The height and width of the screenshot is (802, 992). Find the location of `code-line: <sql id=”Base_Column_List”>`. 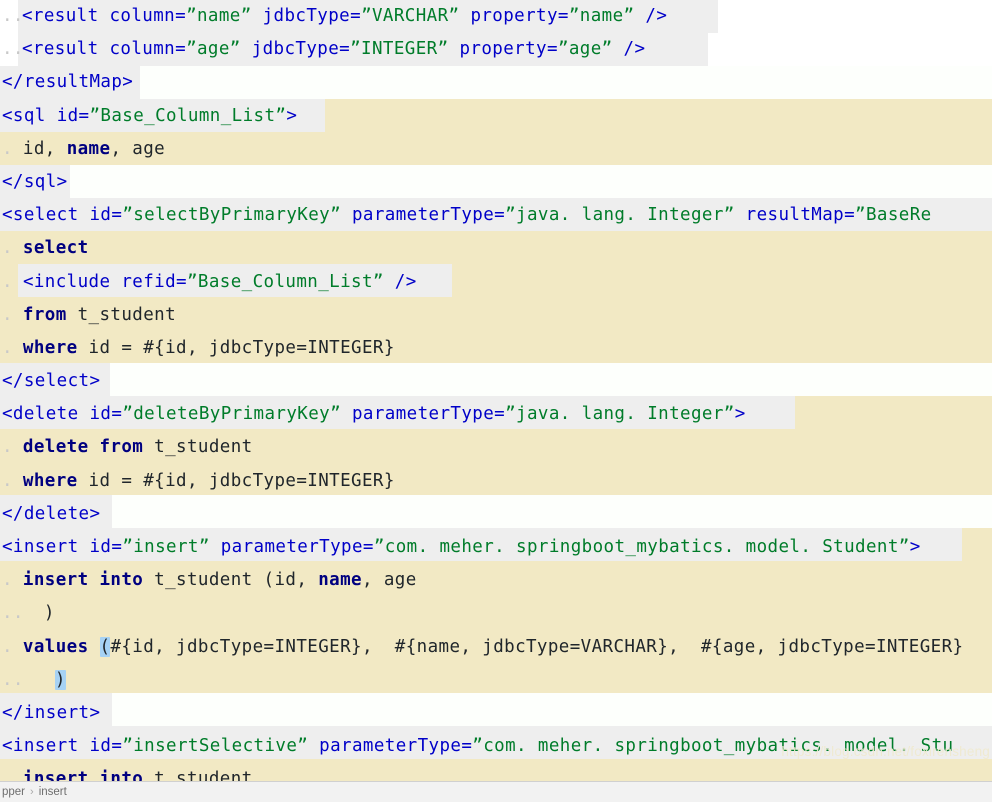

code-line: <sql id=”Base_Column_List”> is located at coordinates (496, 116).